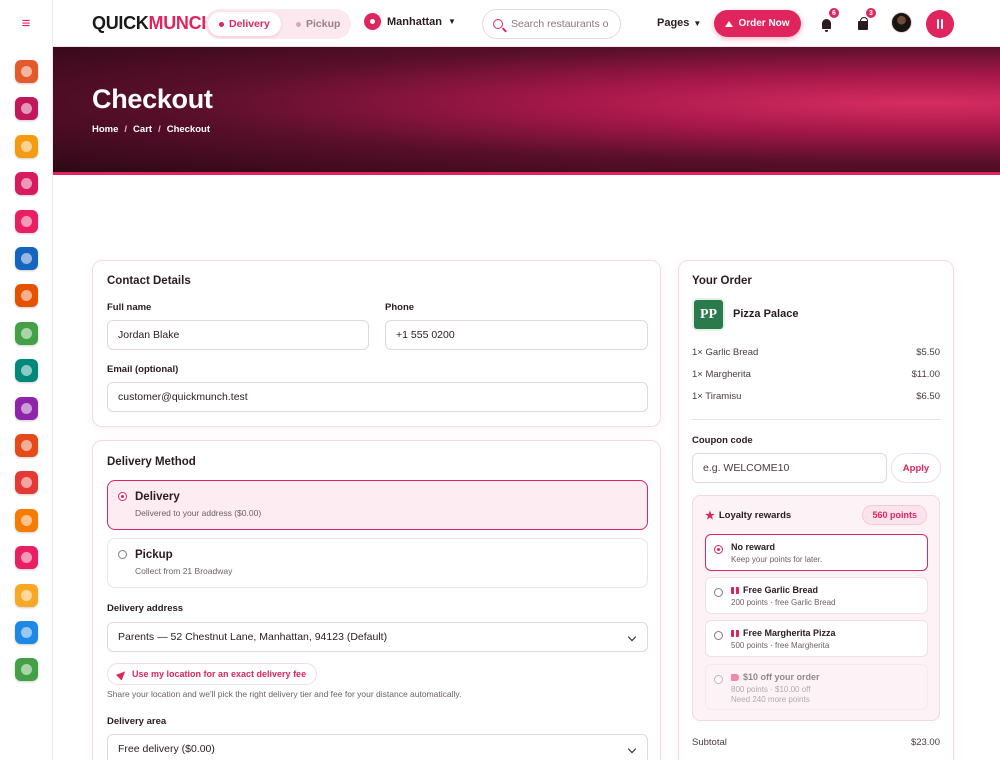 The height and width of the screenshot is (760, 1000). I want to click on delivery-area-select: Free delivery ($0.00), so click(377, 747).